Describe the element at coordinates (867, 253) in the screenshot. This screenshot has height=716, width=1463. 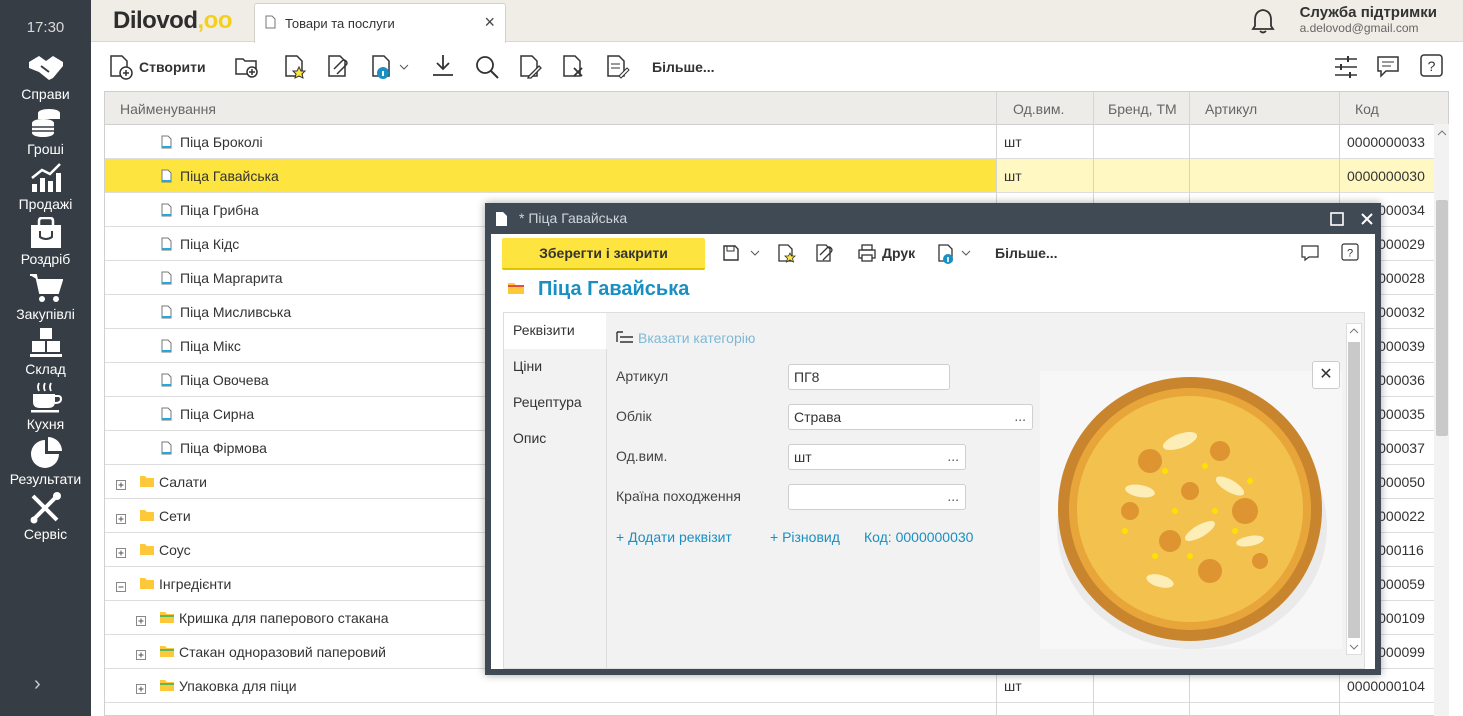
I see `printer-icon` at that location.